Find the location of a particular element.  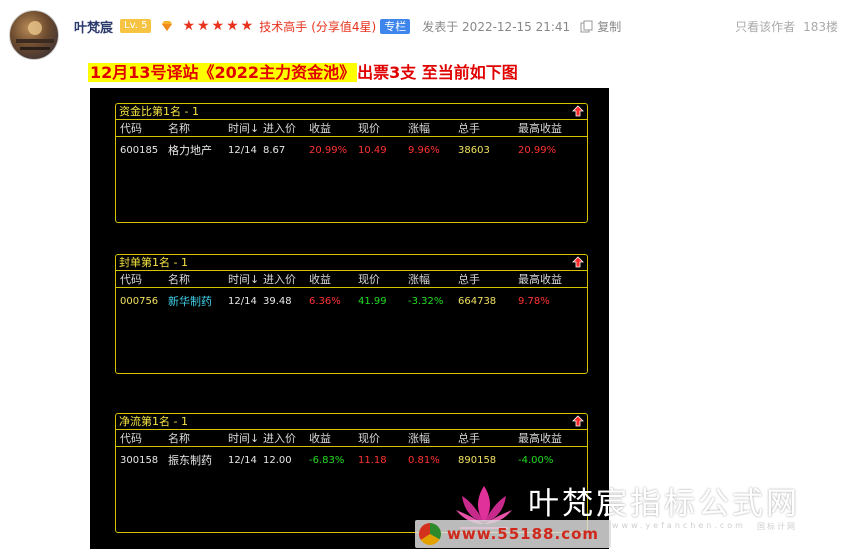

profit: -6.83% is located at coordinates (327, 460).